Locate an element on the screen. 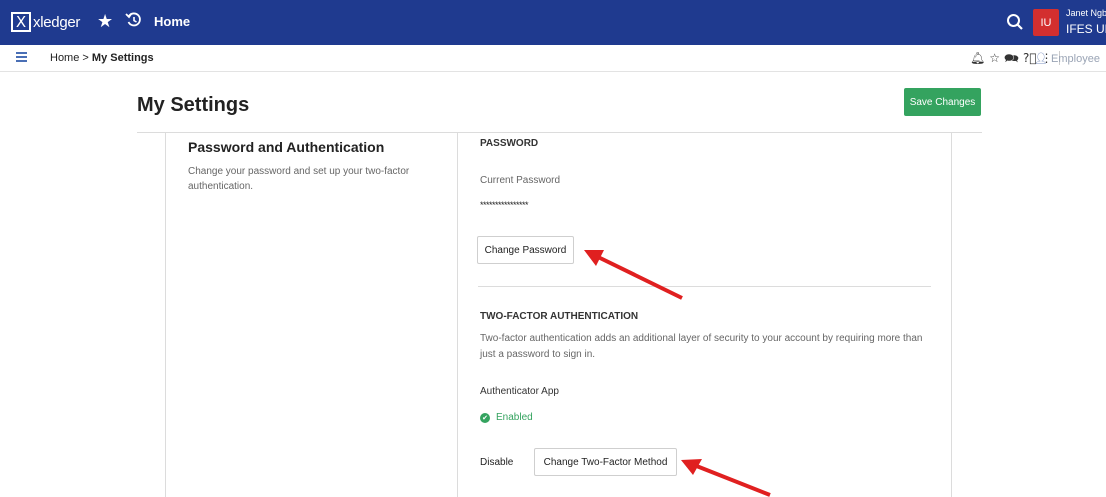 This screenshot has height=497, width=1106. breadcrumb-home: Home is located at coordinates (64, 58).